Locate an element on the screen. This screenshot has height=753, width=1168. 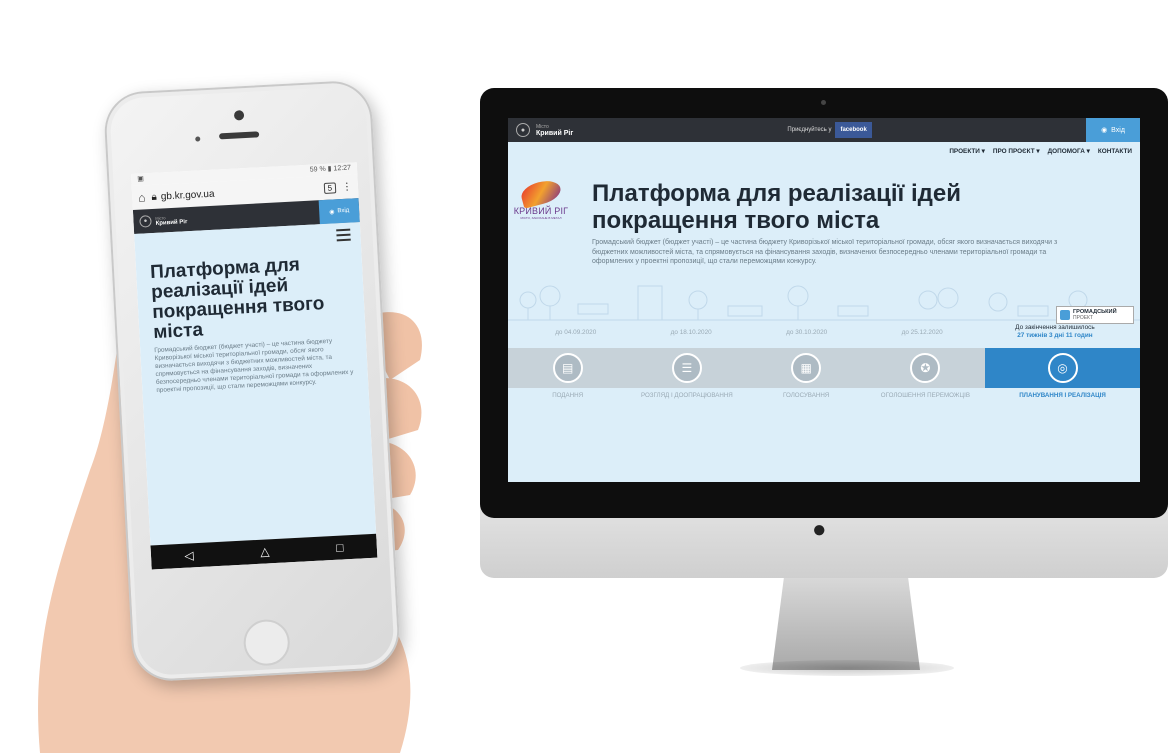
home-icon: ⌂ is located at coordinates (142, 197).